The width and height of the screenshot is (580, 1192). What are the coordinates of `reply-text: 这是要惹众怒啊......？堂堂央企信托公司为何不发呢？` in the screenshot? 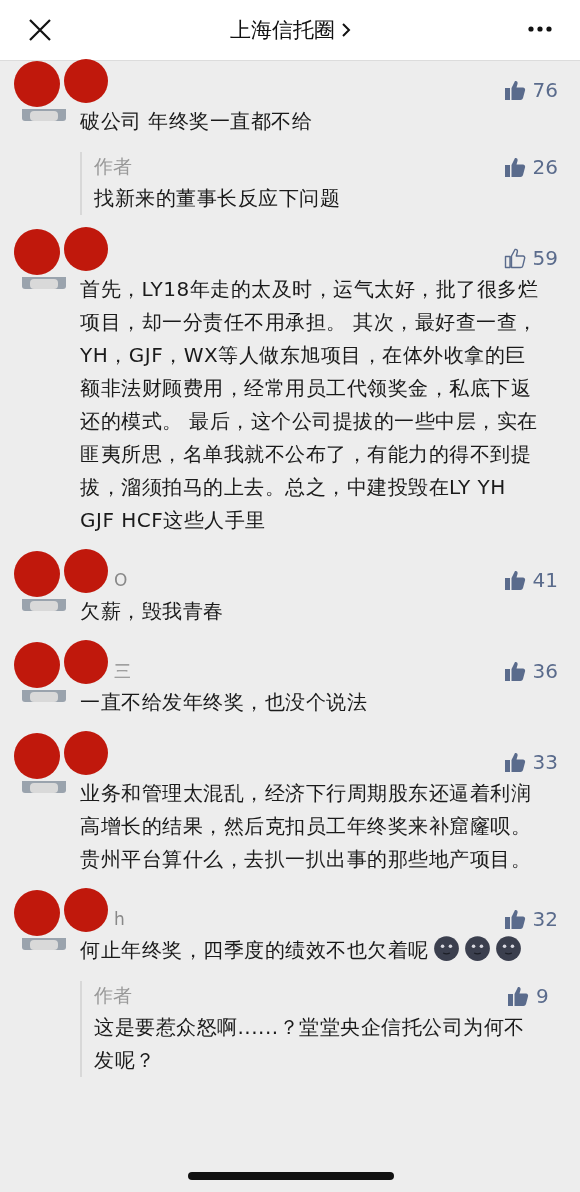 It's located at (310, 1044).